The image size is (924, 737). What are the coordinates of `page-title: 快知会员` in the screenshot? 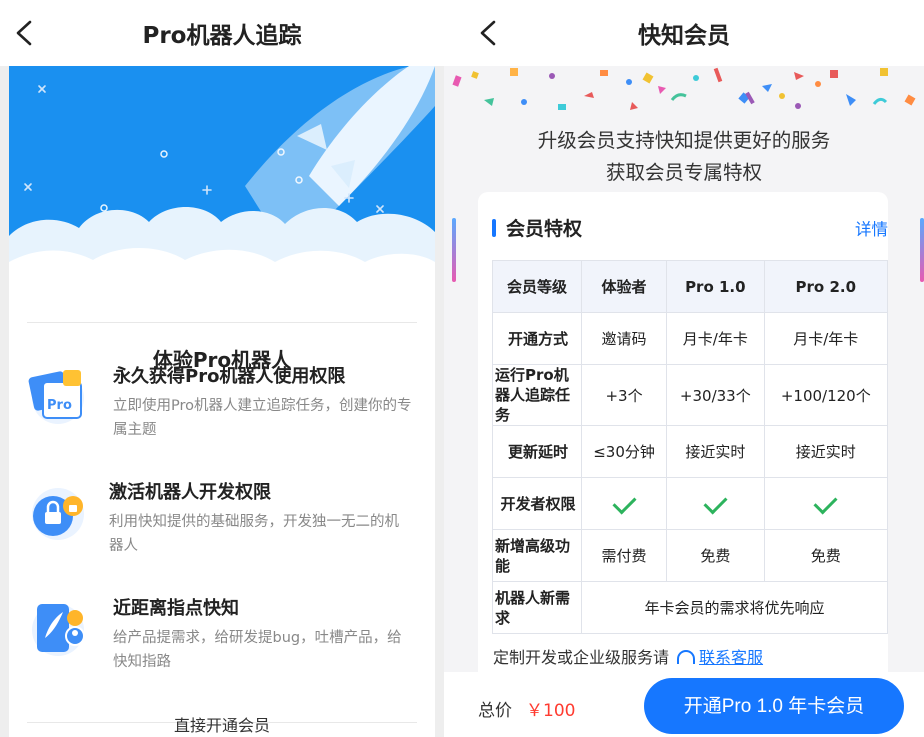 It's located at (684, 36).